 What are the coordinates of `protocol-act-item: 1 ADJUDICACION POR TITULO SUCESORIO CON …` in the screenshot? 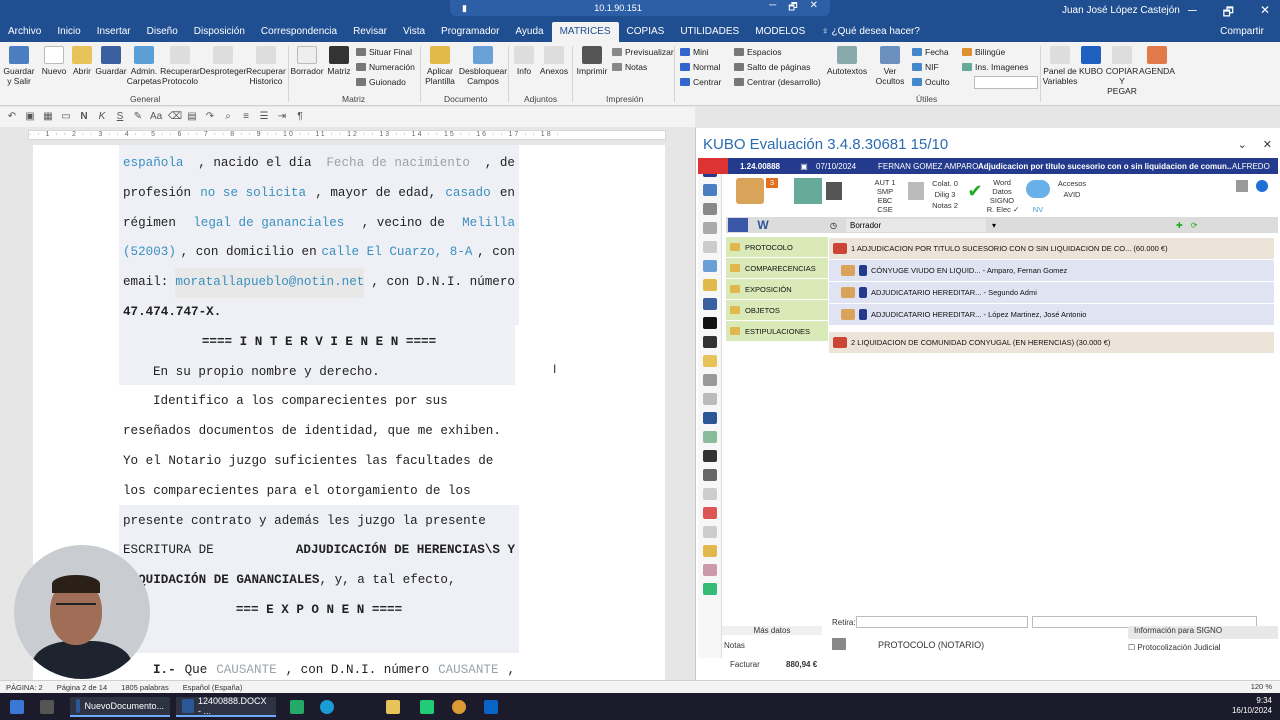 It's located at (1051, 249).